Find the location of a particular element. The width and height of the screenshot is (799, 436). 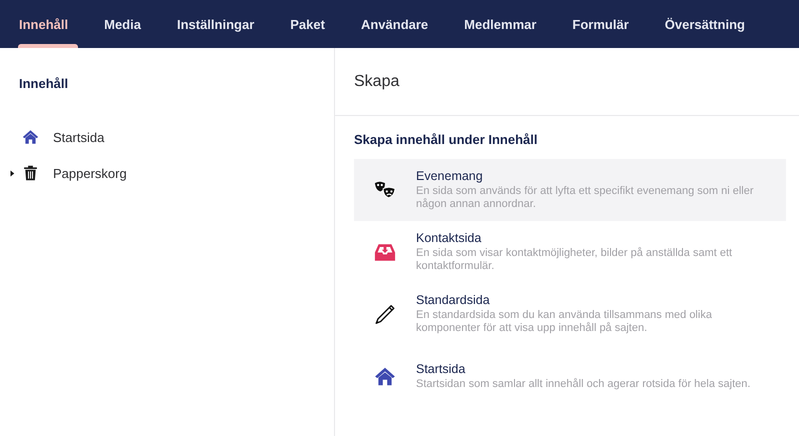

document-type-option: Standardsida En standardsida som du kan använda tillsammans med olika komponenter för att visa upp innehåll på sajten. is located at coordinates (570, 314).